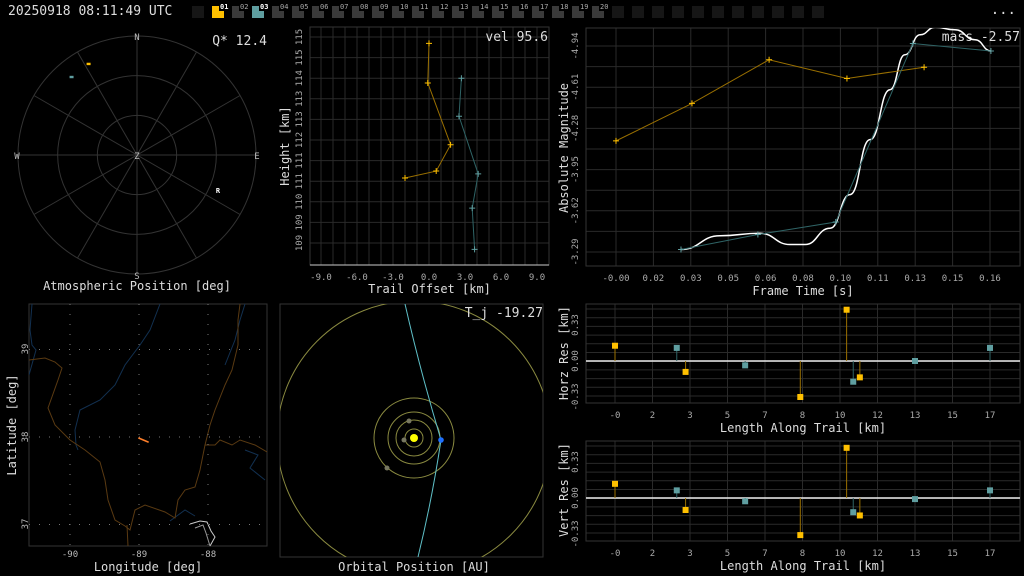  Describe the element at coordinates (300, 140) in the screenshot. I see `y-tick-label: 112` at that location.